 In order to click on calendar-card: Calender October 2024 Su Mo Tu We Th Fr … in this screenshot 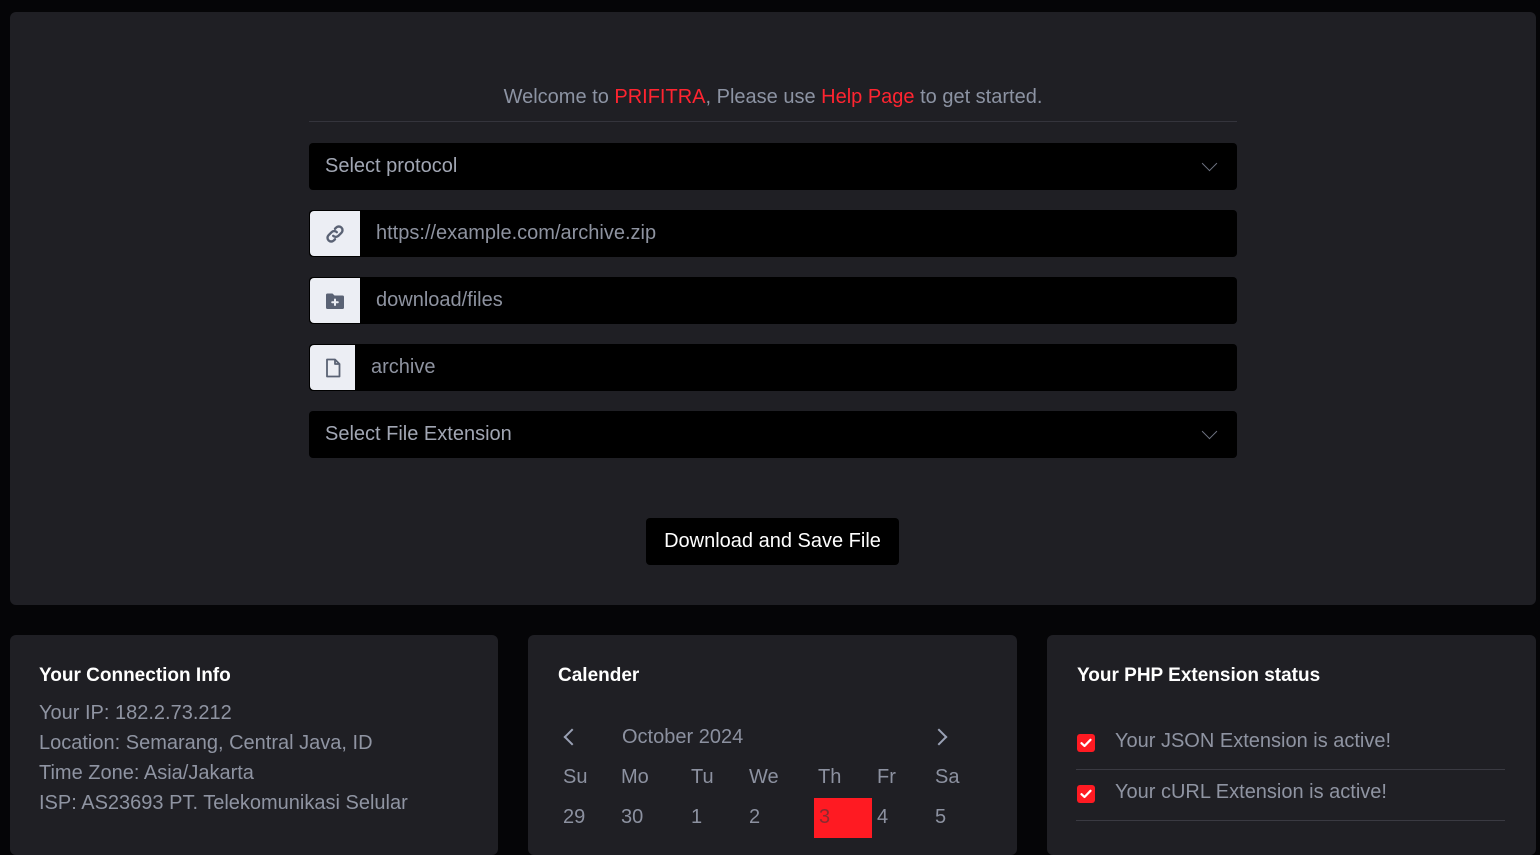, I will do `click(772, 745)`.